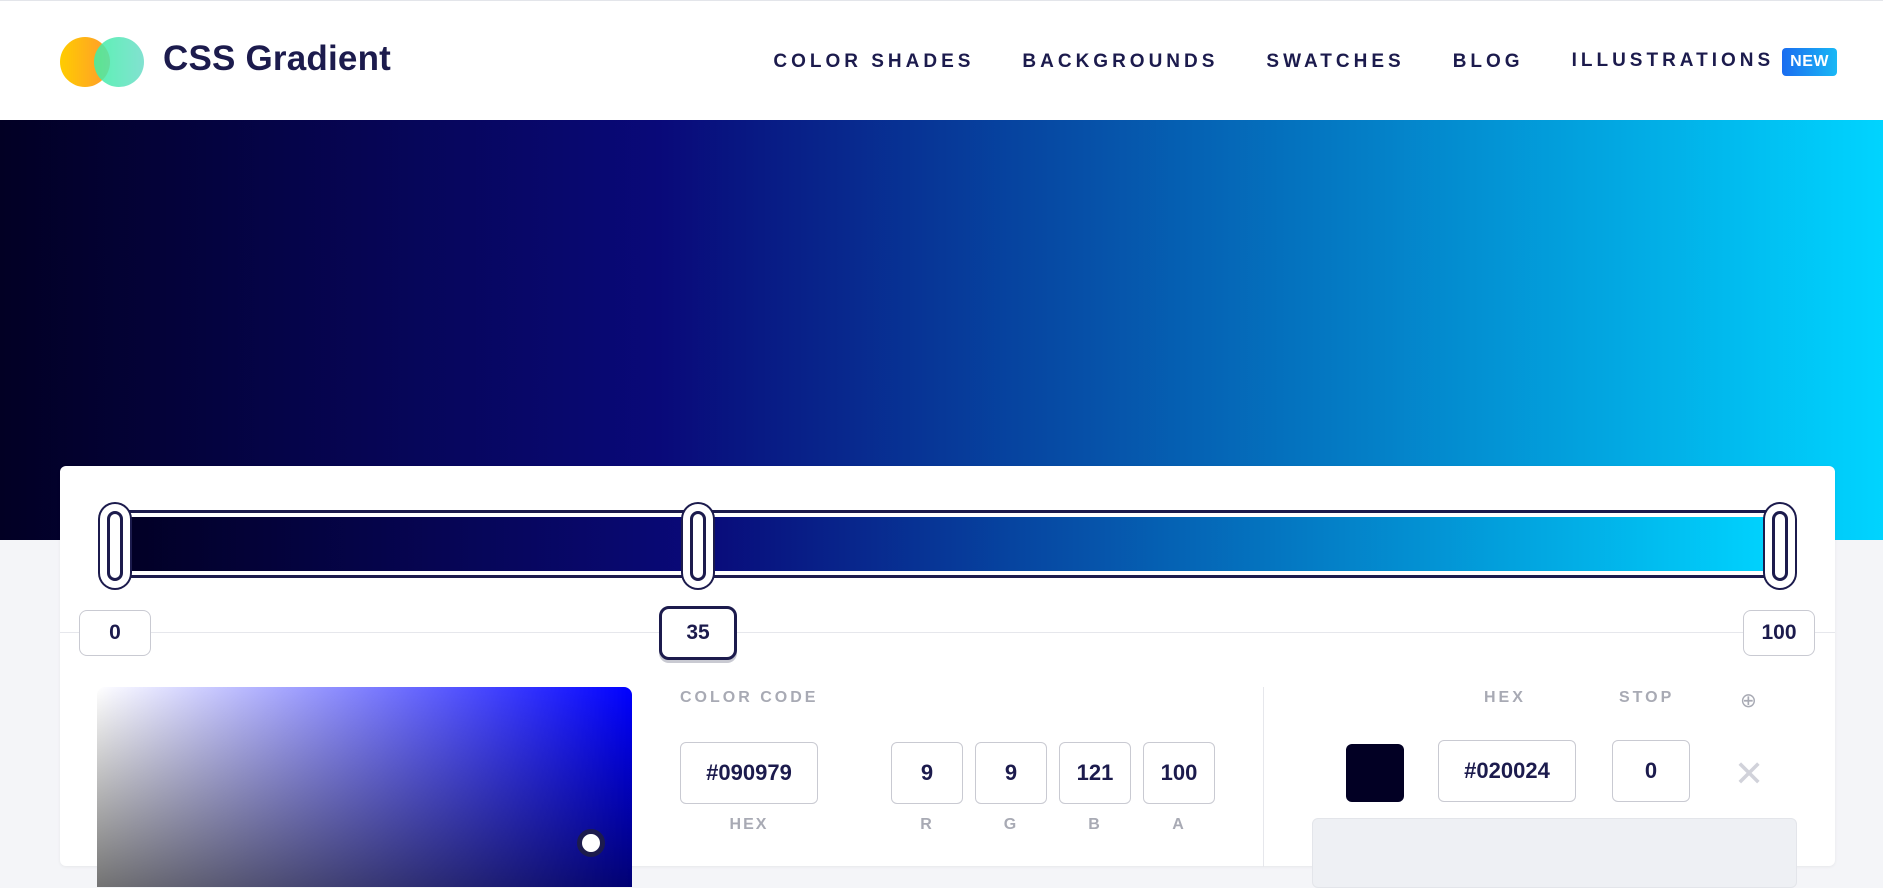 This screenshot has height=888, width=1883. What do you see at coordinates (1095, 824) in the screenshot?
I see `blue-label: B` at bounding box center [1095, 824].